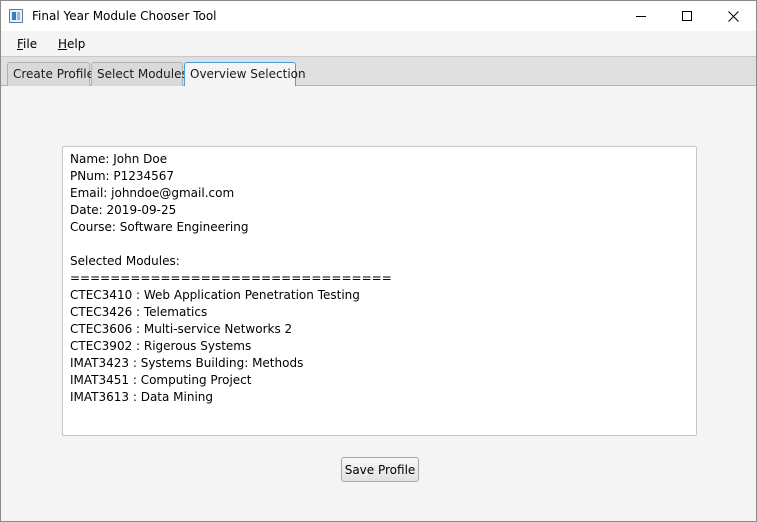 This screenshot has height=522, width=757. I want to click on overview-line: CTEC3902 : Rigerous Systems, so click(161, 346).